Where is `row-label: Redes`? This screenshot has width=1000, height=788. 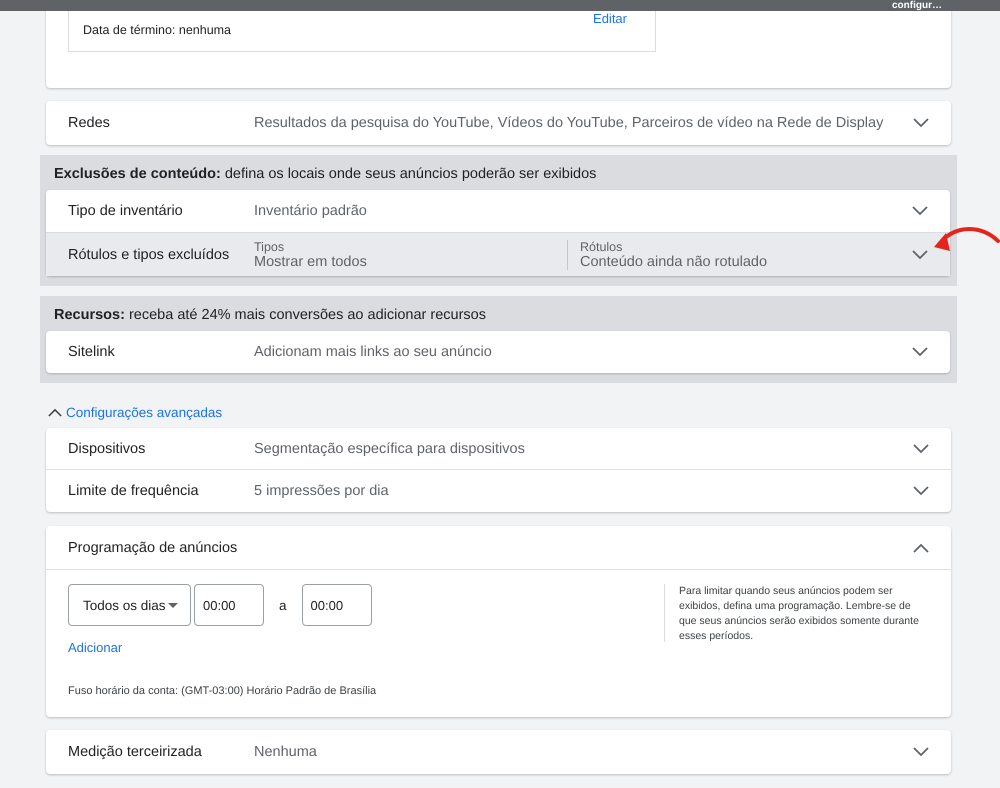
row-label: Redes is located at coordinates (89, 123).